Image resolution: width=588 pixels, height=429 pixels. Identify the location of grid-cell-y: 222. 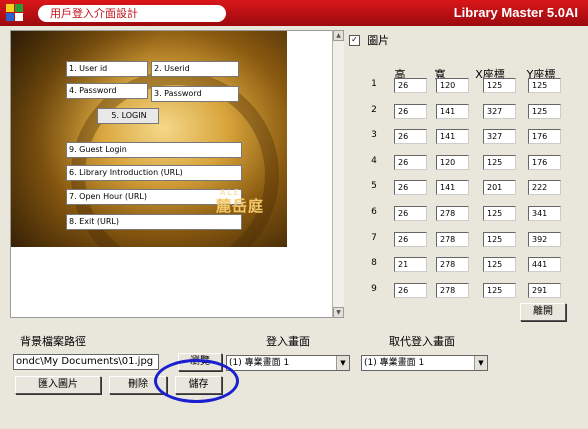
(544, 187).